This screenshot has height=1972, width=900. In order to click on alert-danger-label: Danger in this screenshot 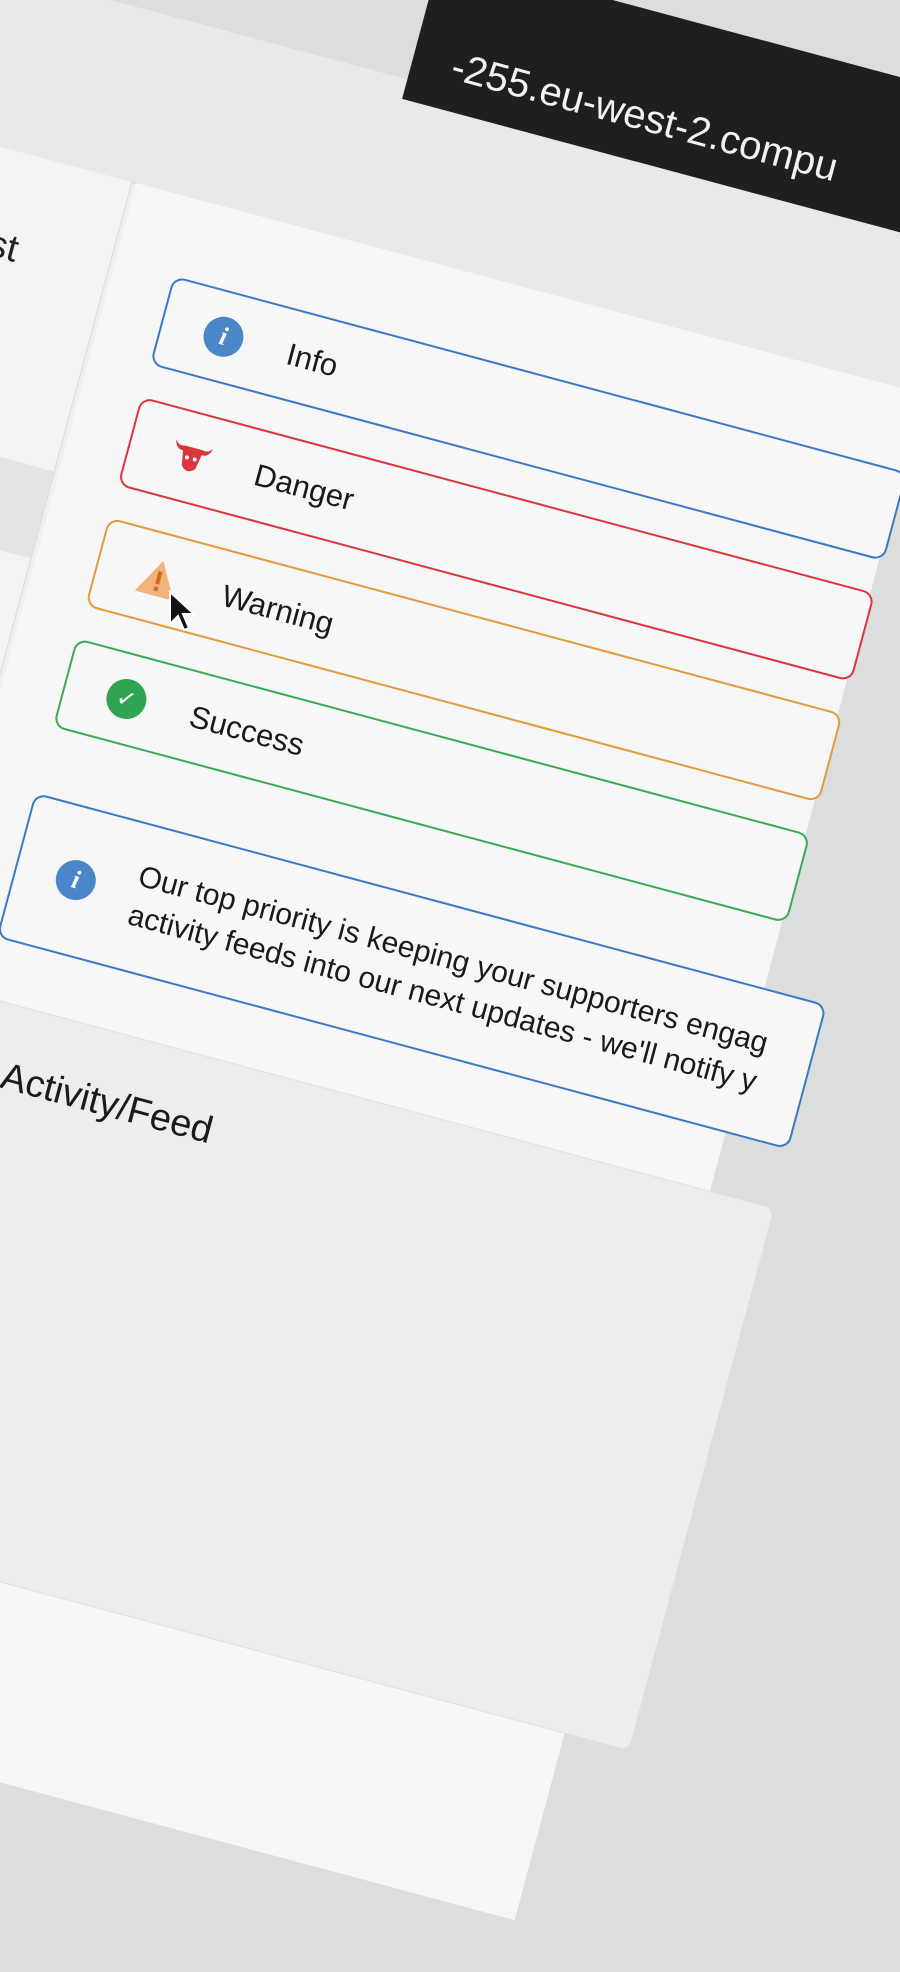, I will do `click(304, 487)`.